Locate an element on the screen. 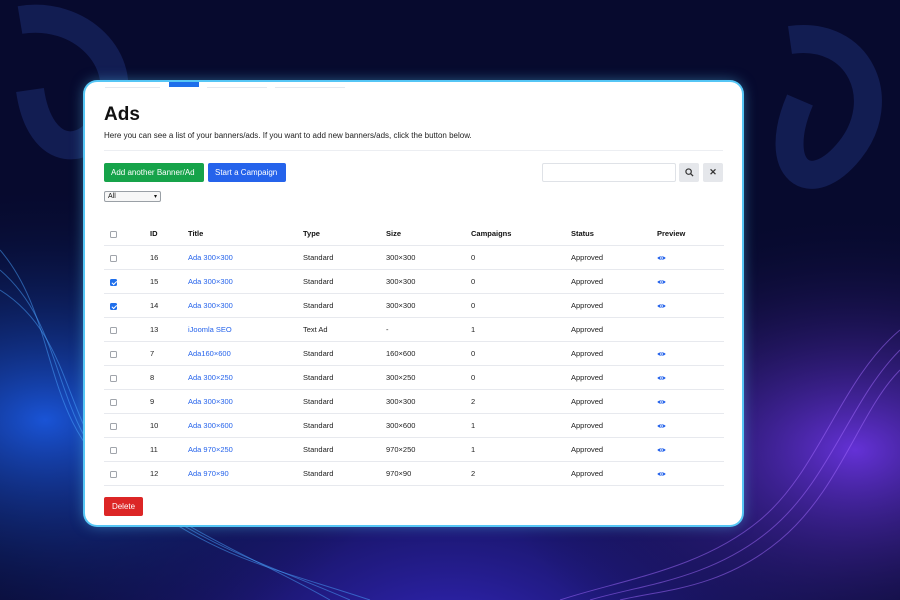 Image resolution: width=900 pixels, height=600 pixels. cell-id: 10 is located at coordinates (169, 425).